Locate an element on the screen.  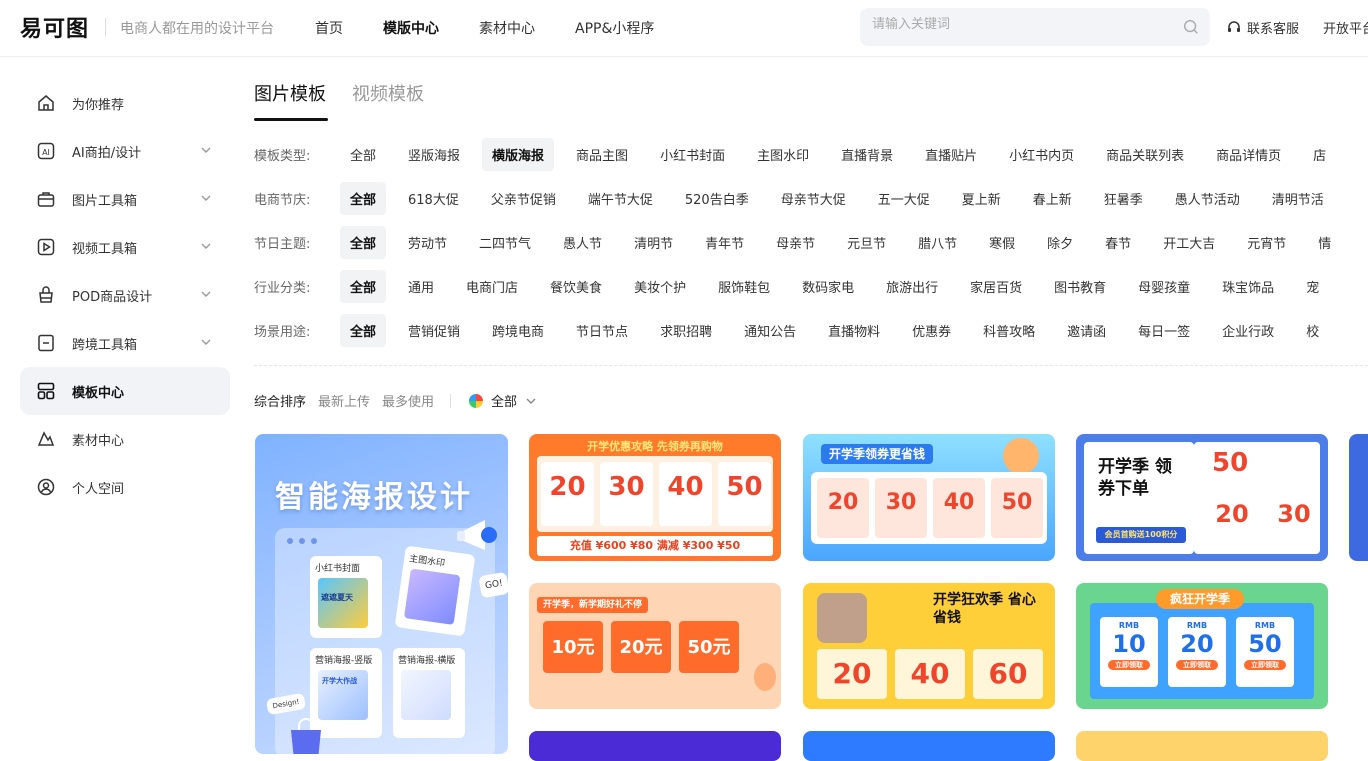
sort-newest: 最新上传 is located at coordinates (344, 400).